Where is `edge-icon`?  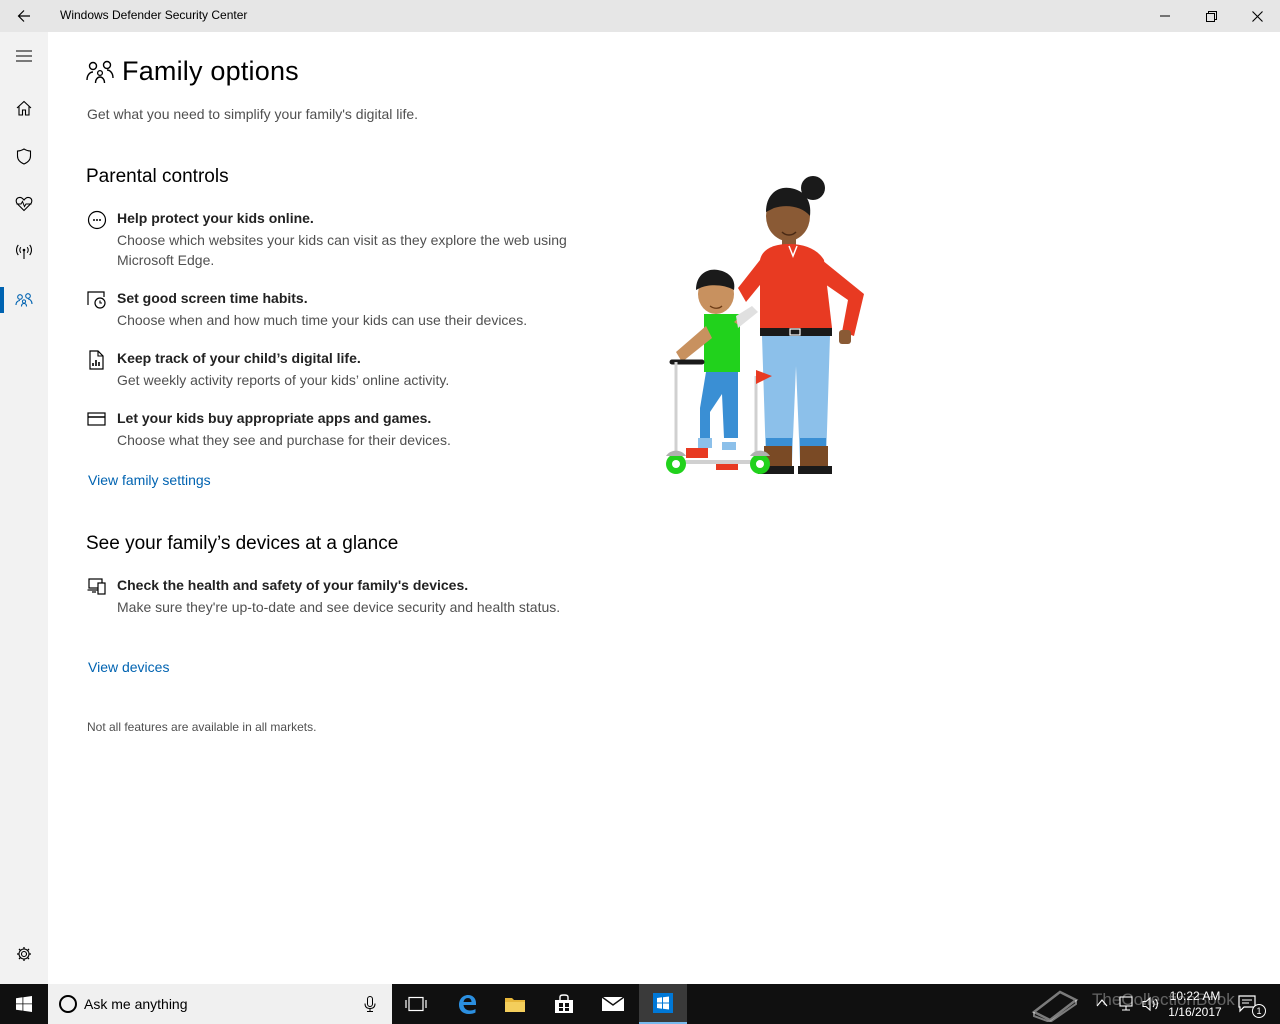 edge-icon is located at coordinates (467, 1004).